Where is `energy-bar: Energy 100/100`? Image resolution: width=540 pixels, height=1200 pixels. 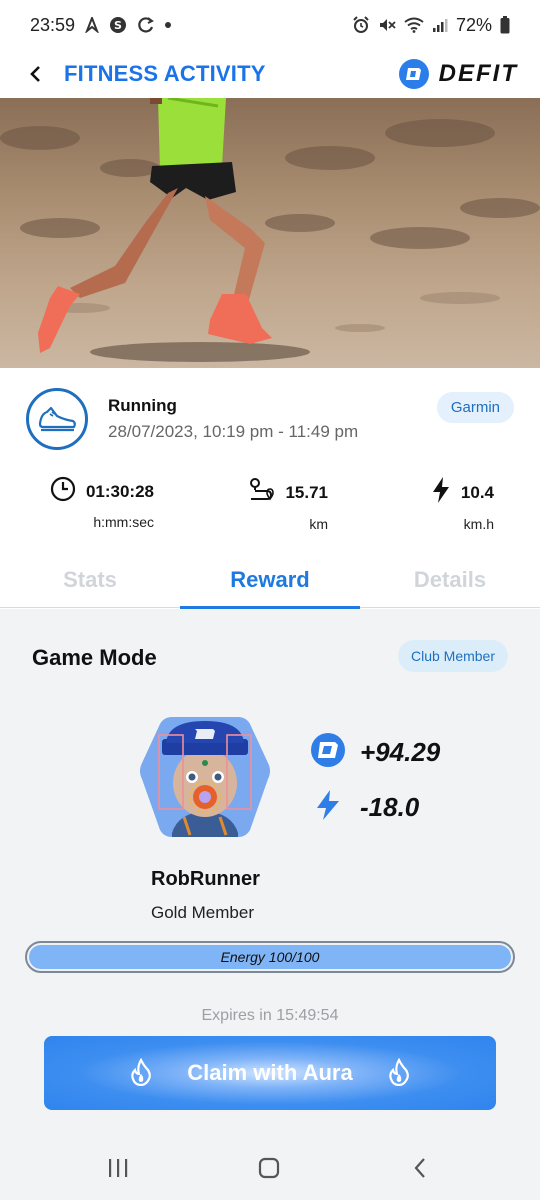 energy-bar: Energy 100/100 is located at coordinates (270, 957).